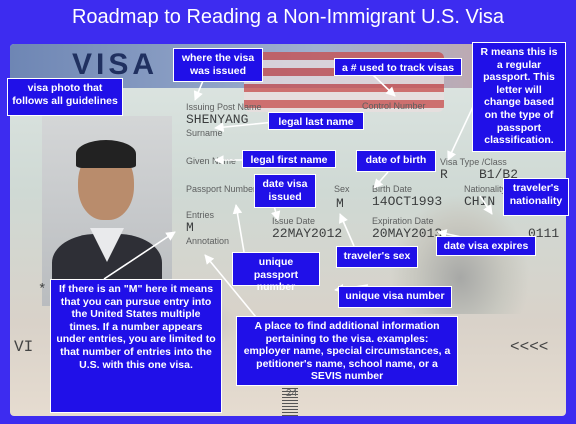 This screenshot has width=576, height=424. Describe the element at coordinates (394, 106) in the screenshot. I see `control-number-label: Control Number` at that location.